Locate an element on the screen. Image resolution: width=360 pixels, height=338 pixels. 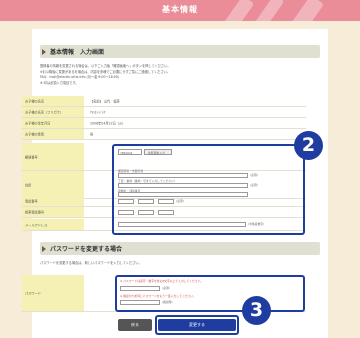
section-basic-title: 基本情報 入力画面 is located at coordinates (77, 52).